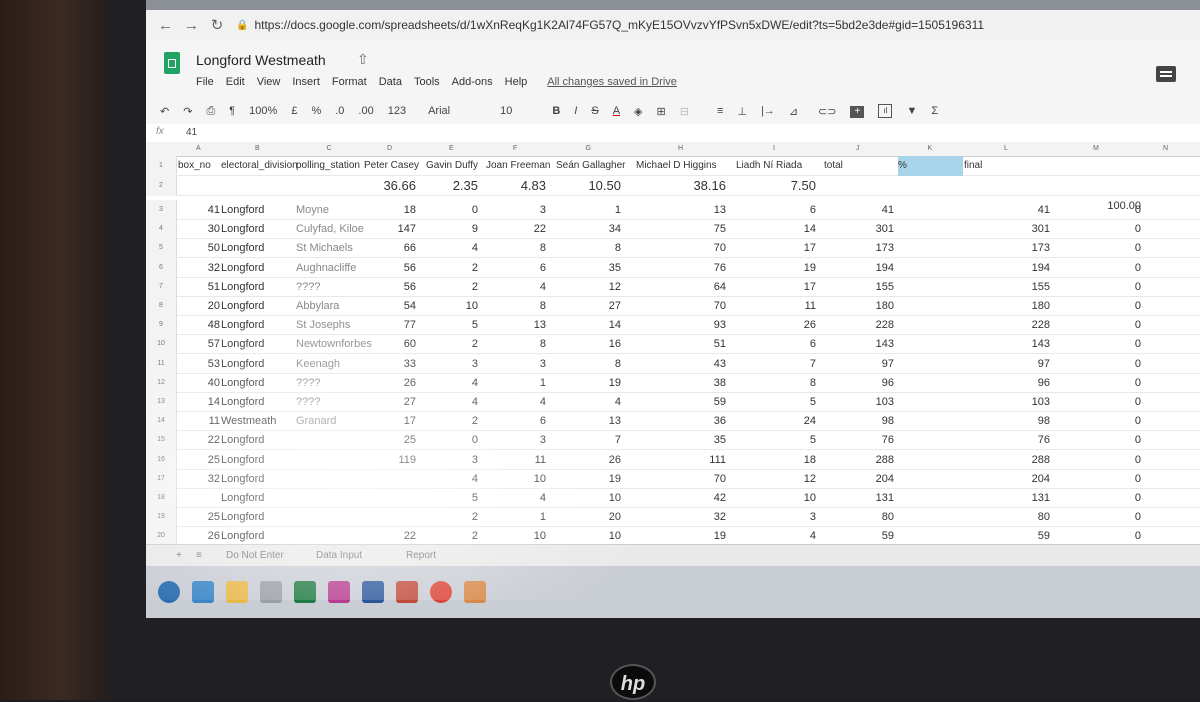 This screenshot has height=702, width=1200. What do you see at coordinates (1006, 148) in the screenshot?
I see `column-header-l: L` at bounding box center [1006, 148].